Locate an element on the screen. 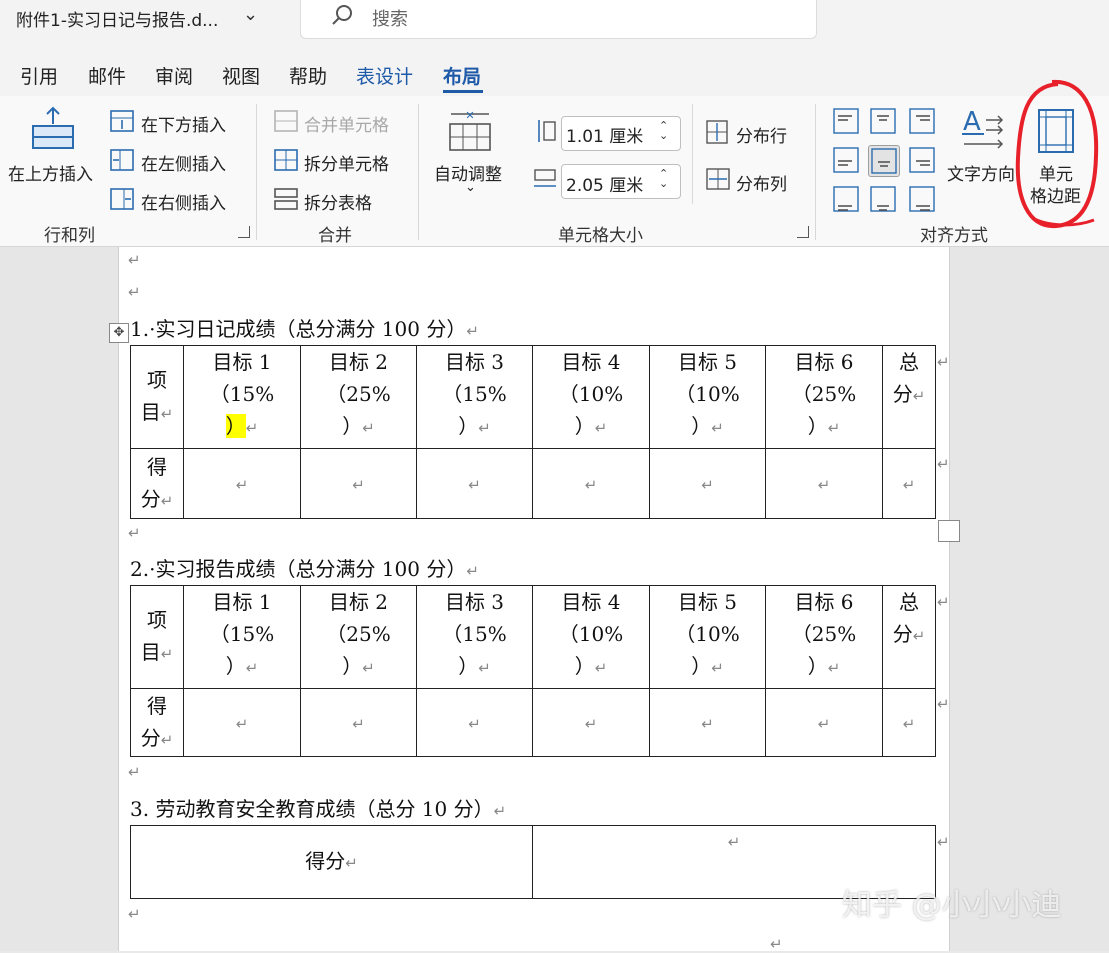  split-cells-button: 拆分单元格 is located at coordinates (346, 162).